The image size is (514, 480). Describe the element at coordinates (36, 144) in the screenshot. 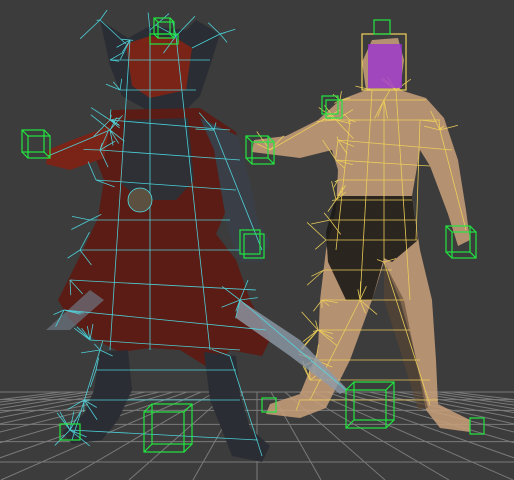

I see `controller-cube-left-hand` at that location.